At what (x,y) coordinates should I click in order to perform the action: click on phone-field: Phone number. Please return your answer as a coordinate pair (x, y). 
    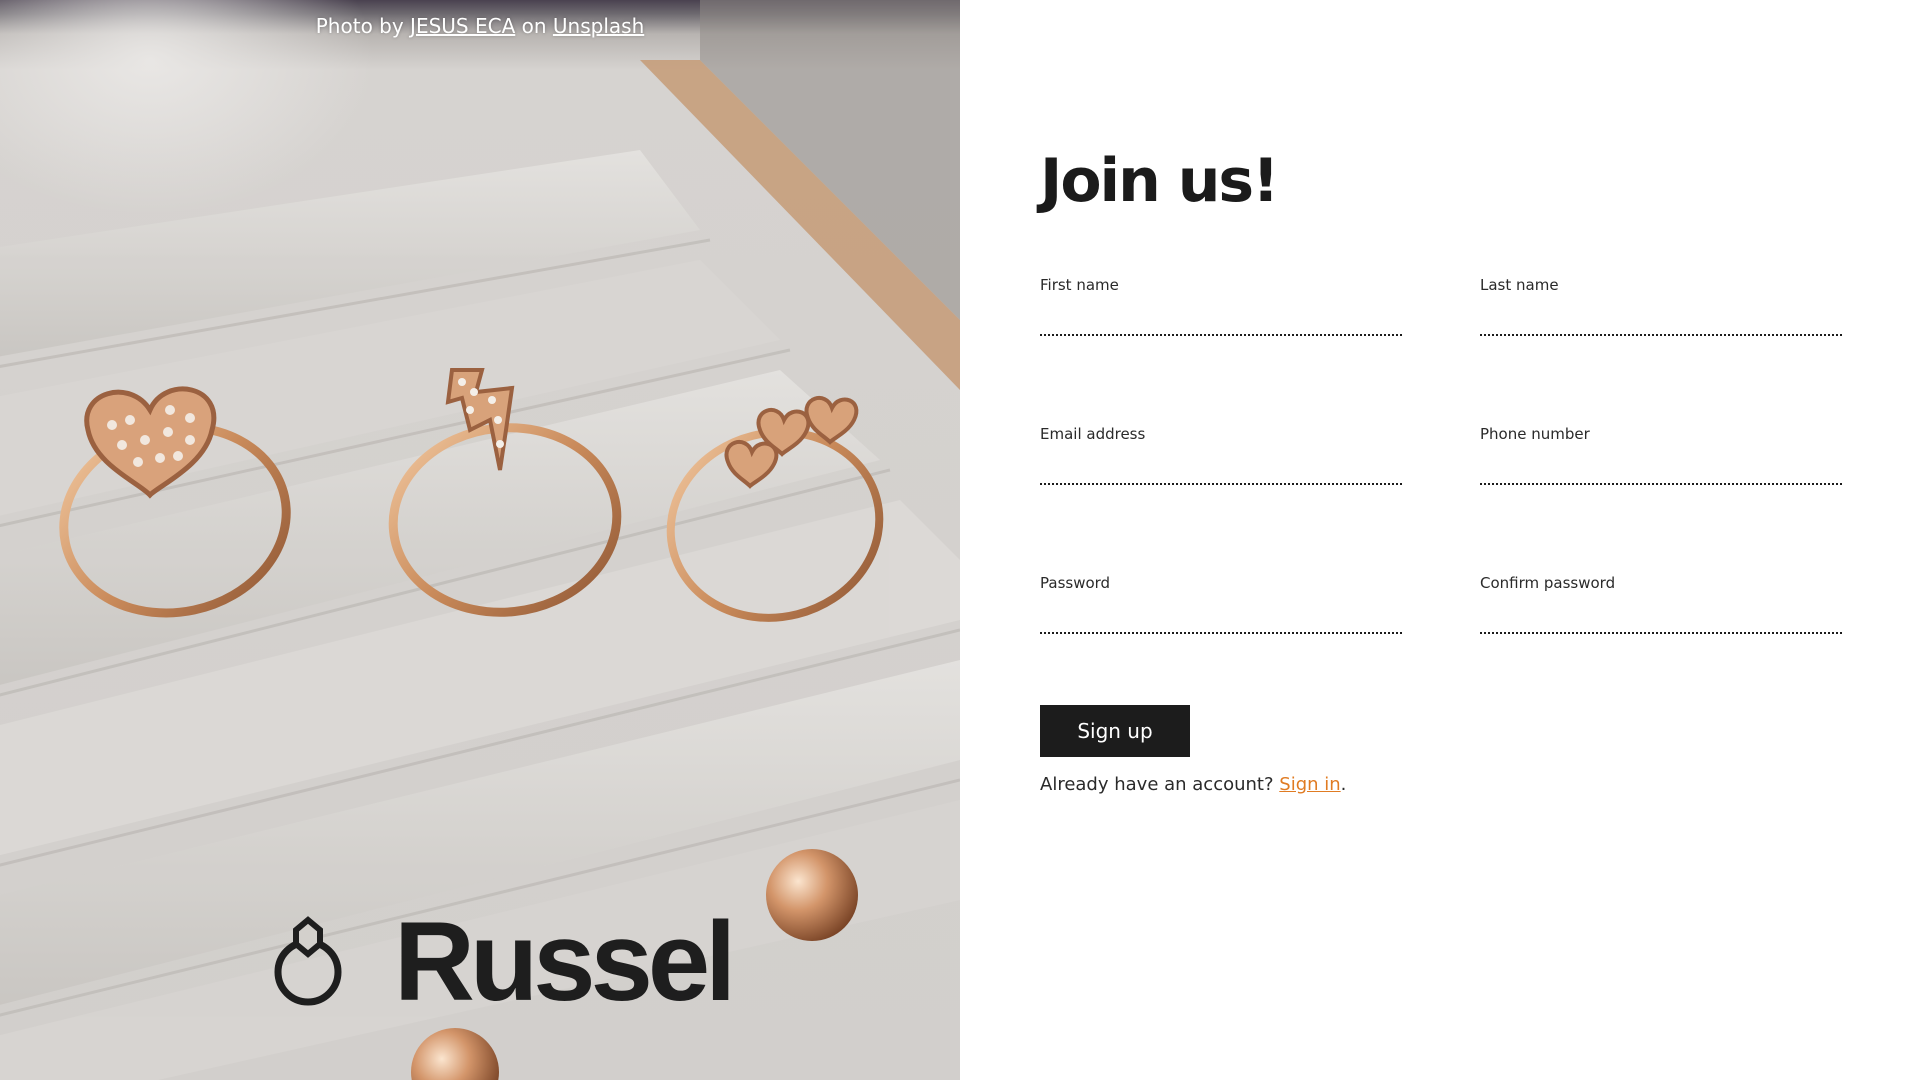
    Looking at the image, I should click on (1661, 455).